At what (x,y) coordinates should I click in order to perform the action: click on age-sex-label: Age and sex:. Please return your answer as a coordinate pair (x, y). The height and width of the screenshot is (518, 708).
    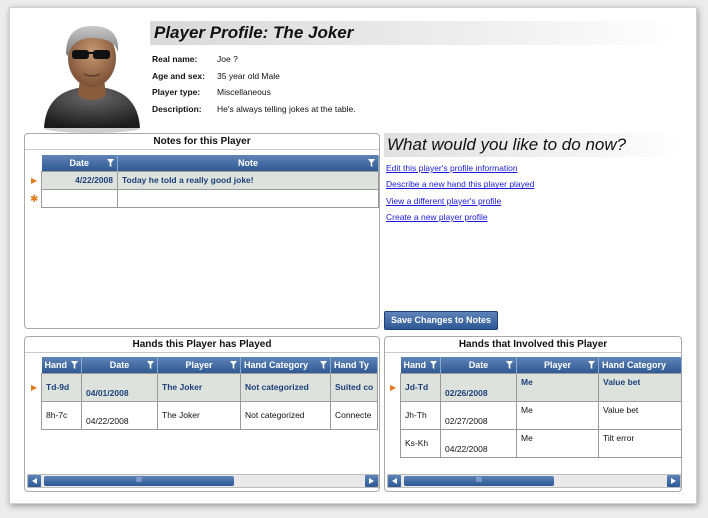
    Looking at the image, I should click on (178, 75).